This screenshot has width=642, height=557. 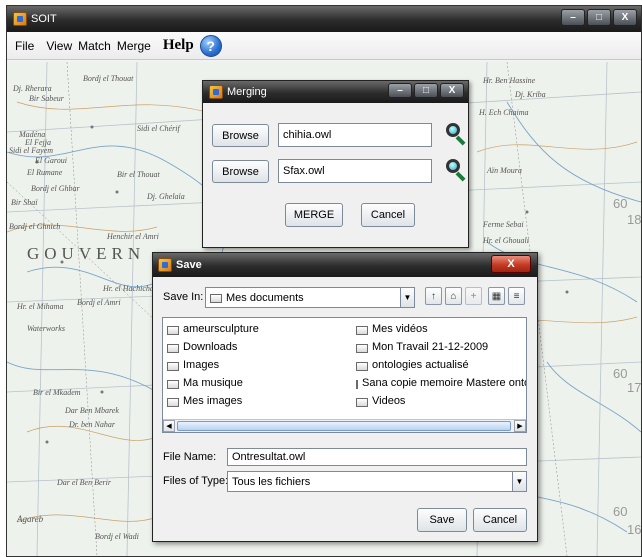 I want to click on list-item: Downloads, so click(x=202, y=347).